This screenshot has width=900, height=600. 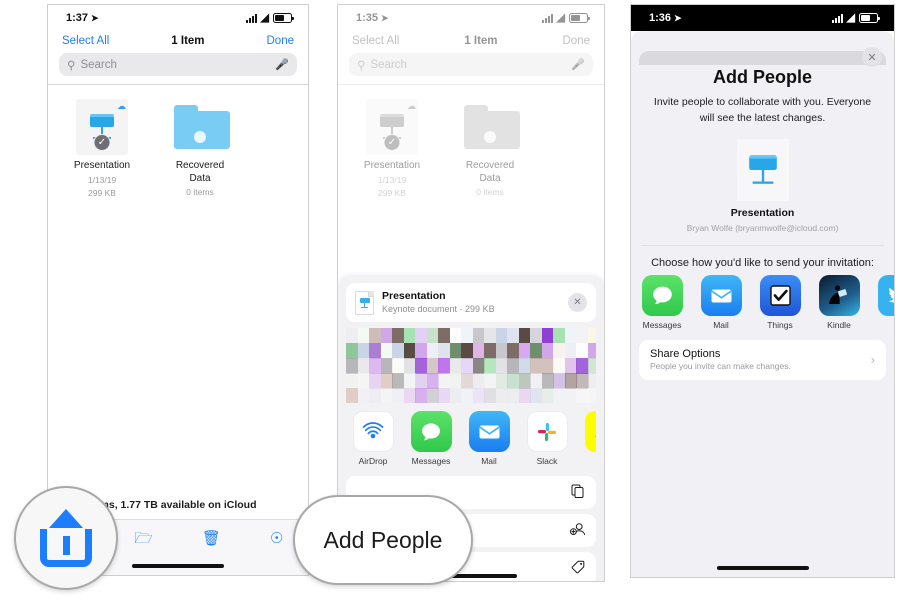 I want to click on callout-share-button, so click(x=66, y=538).